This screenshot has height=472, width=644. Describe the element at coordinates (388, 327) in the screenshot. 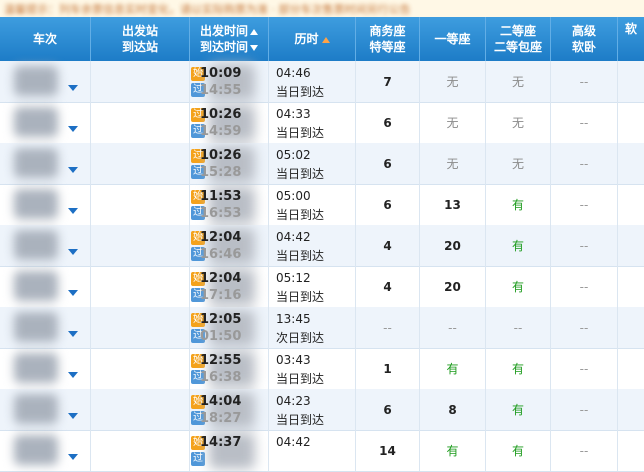

I see `business-seat-cell: --` at that location.